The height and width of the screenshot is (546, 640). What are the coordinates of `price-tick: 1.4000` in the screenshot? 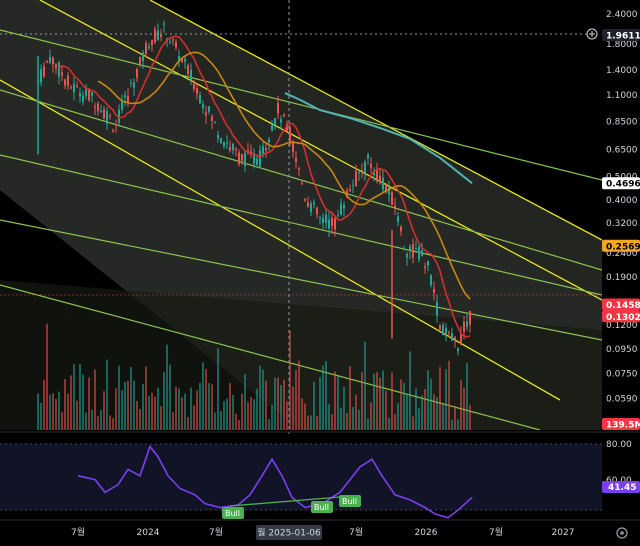 It's located at (622, 71).